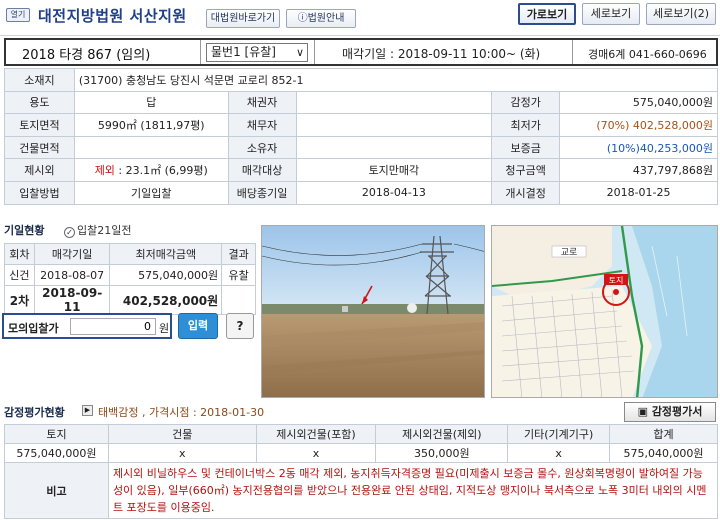 The width and height of the screenshot is (720, 520). What do you see at coordinates (526, 125) in the screenshot?
I see `minimum-price-label: 최저가` at bounding box center [526, 125].